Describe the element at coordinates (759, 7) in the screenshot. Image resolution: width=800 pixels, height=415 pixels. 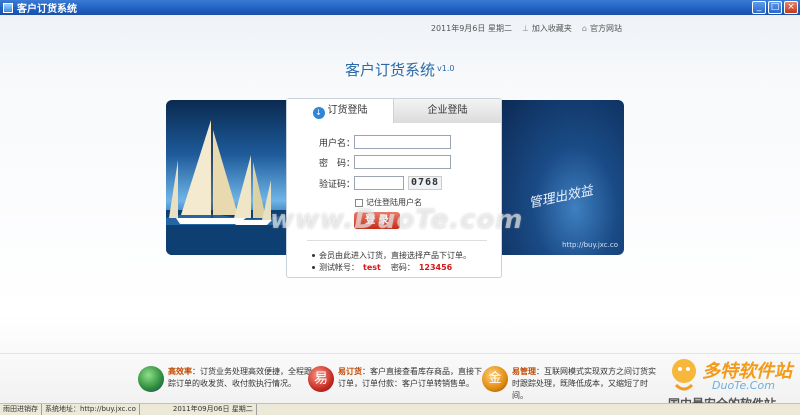
I see `minimize-button: _` at that location.